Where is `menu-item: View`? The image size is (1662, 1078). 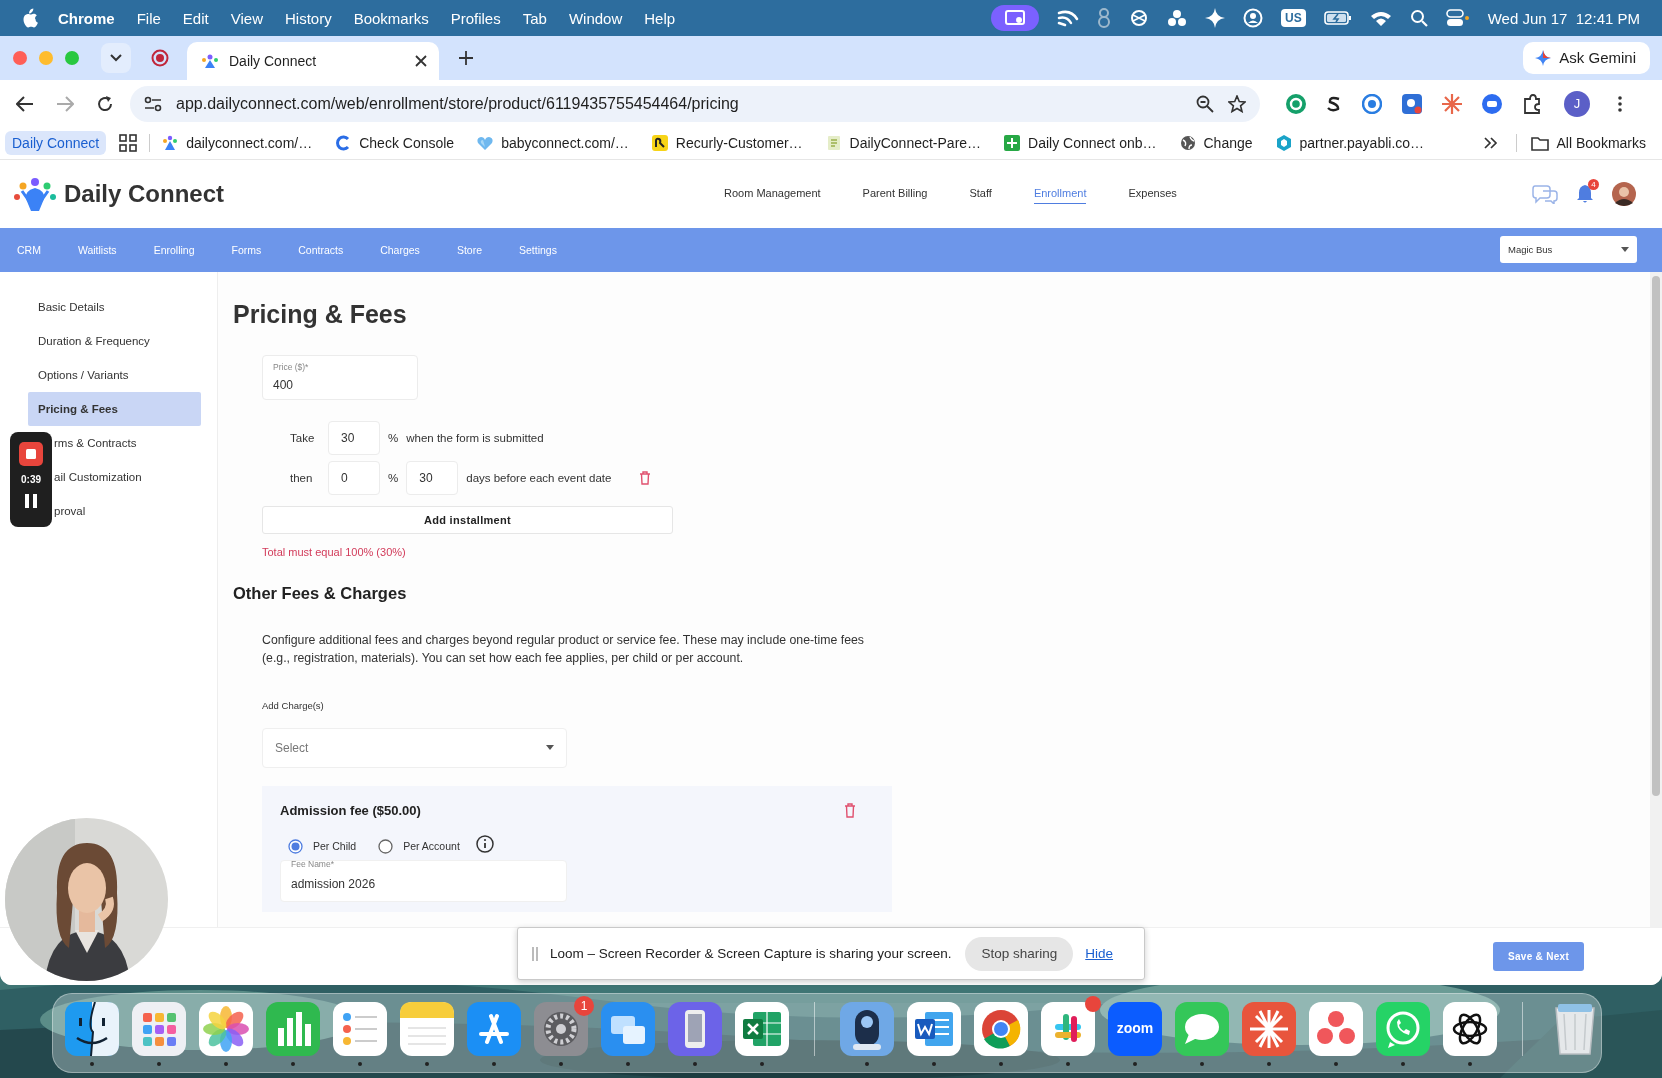
menu-item: View is located at coordinates (246, 18).